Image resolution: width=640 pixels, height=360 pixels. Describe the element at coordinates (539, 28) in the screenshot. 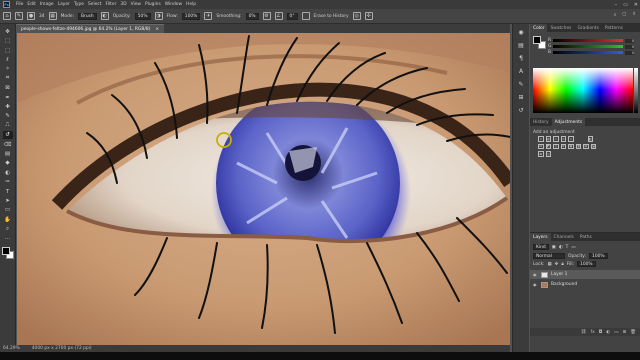

I see `tab-color: Color` at that location.